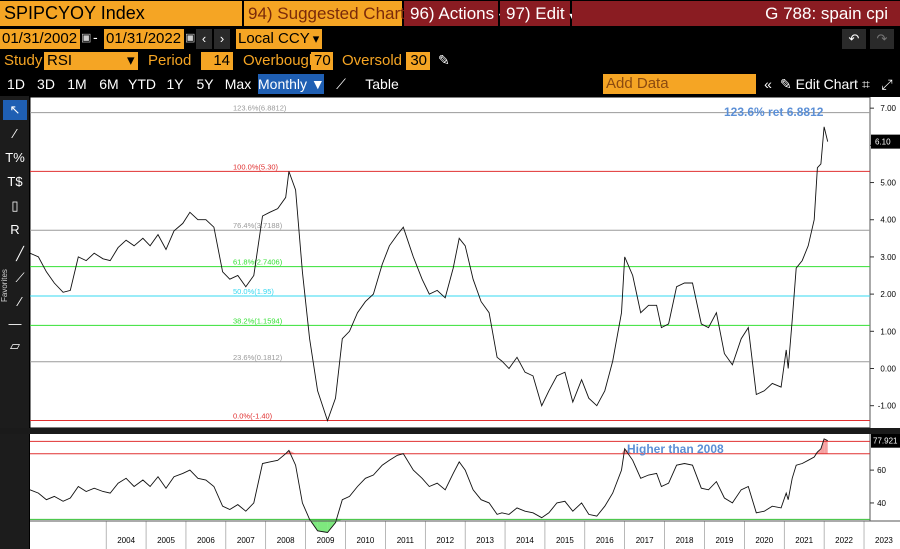 This screenshot has width=900, height=549. I want to click on edit-label: 97) Edit, so click(535, 13).